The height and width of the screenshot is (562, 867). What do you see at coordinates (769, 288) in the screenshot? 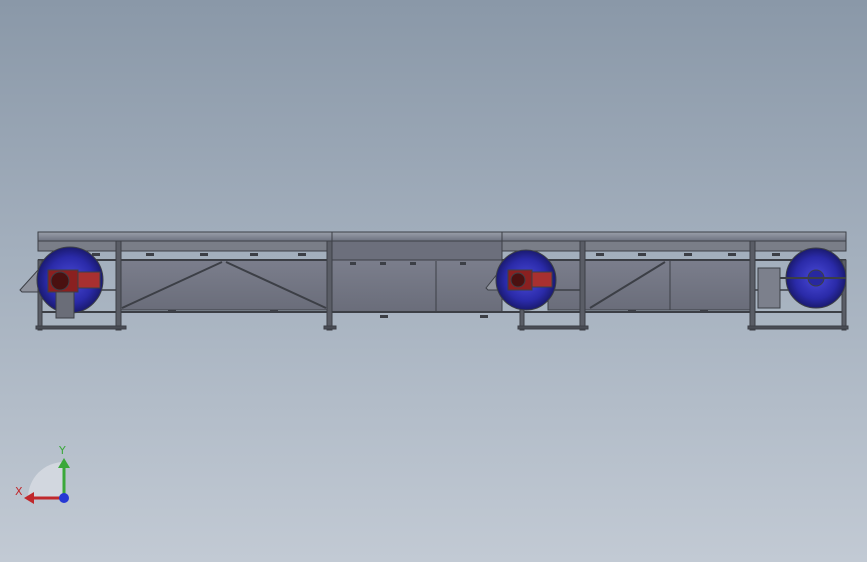
I see `control-box` at bounding box center [769, 288].